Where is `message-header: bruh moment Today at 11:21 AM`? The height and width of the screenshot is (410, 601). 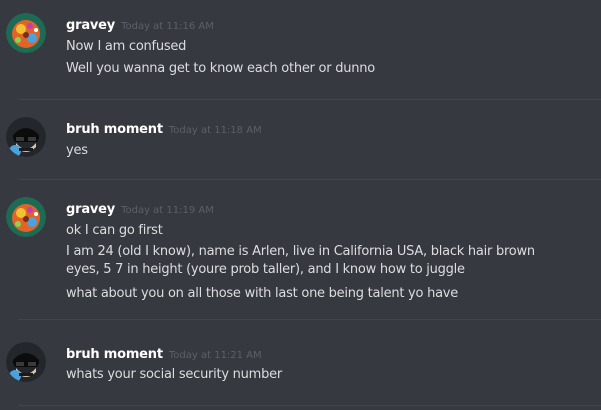 message-header: bruh moment Today at 11:21 AM is located at coordinates (164, 354).